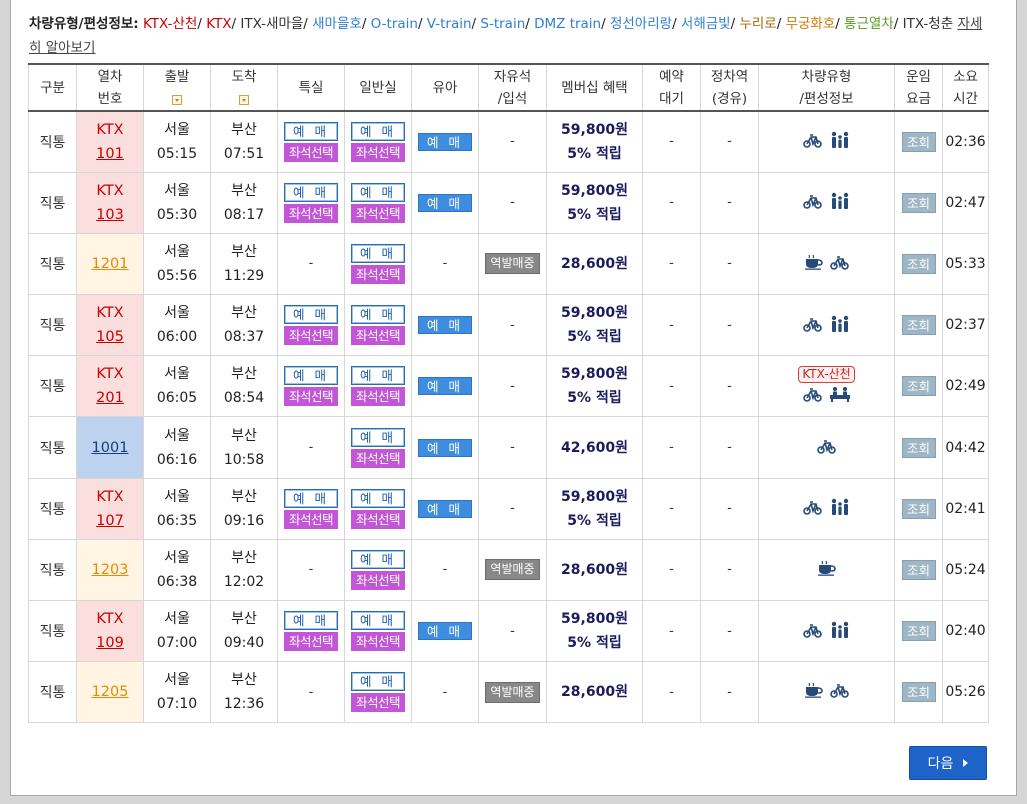  I want to click on train-number-link: 103, so click(110, 215).